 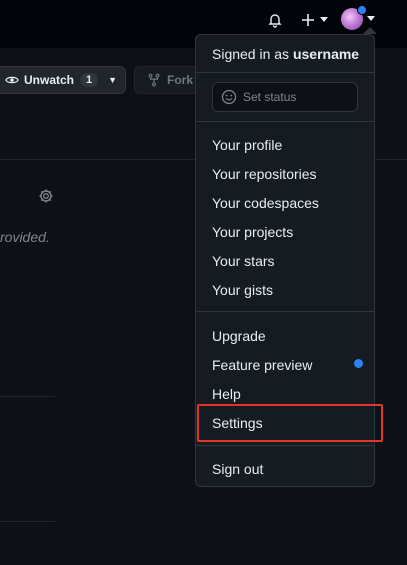 What do you see at coordinates (264, 174) in the screenshot?
I see `menu-item-your-repositories: Your repositories` at bounding box center [264, 174].